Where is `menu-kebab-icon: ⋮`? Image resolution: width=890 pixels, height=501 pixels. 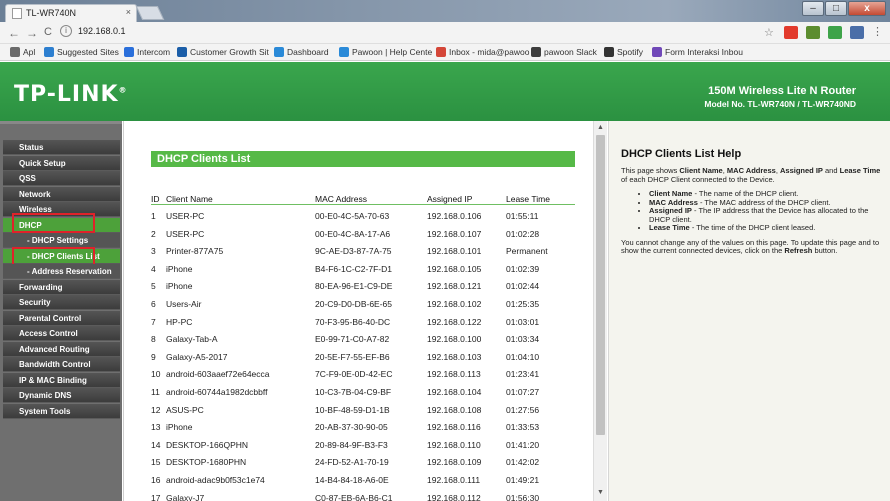
menu-kebab-icon: ⋮ is located at coordinates (877, 31).